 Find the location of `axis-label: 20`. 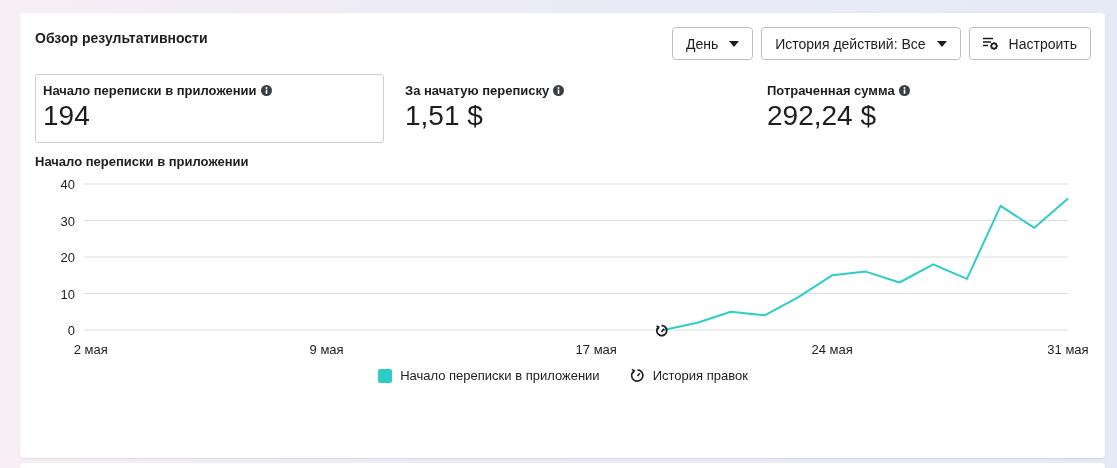

axis-label: 20 is located at coordinates (67, 257).